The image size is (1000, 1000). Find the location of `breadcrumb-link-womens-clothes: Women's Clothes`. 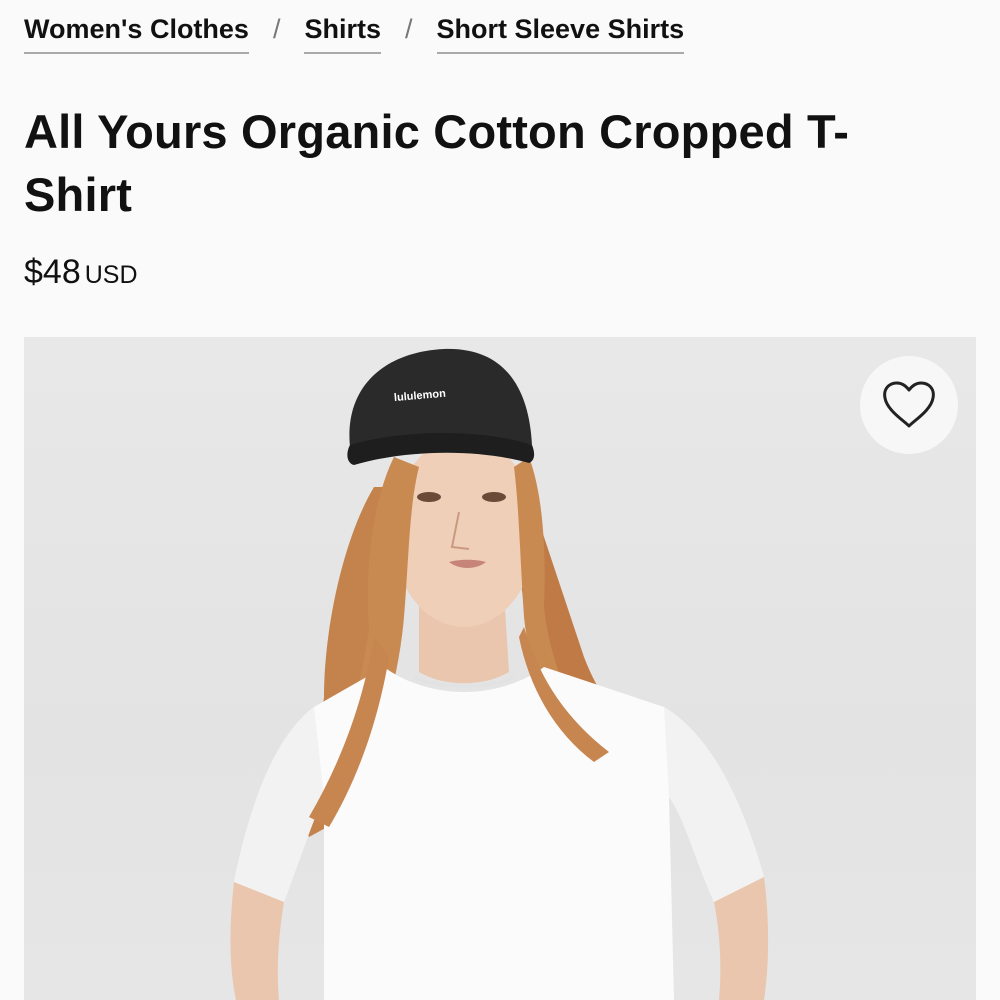

breadcrumb-link-womens-clothes: Women's Clothes is located at coordinates (136, 33).